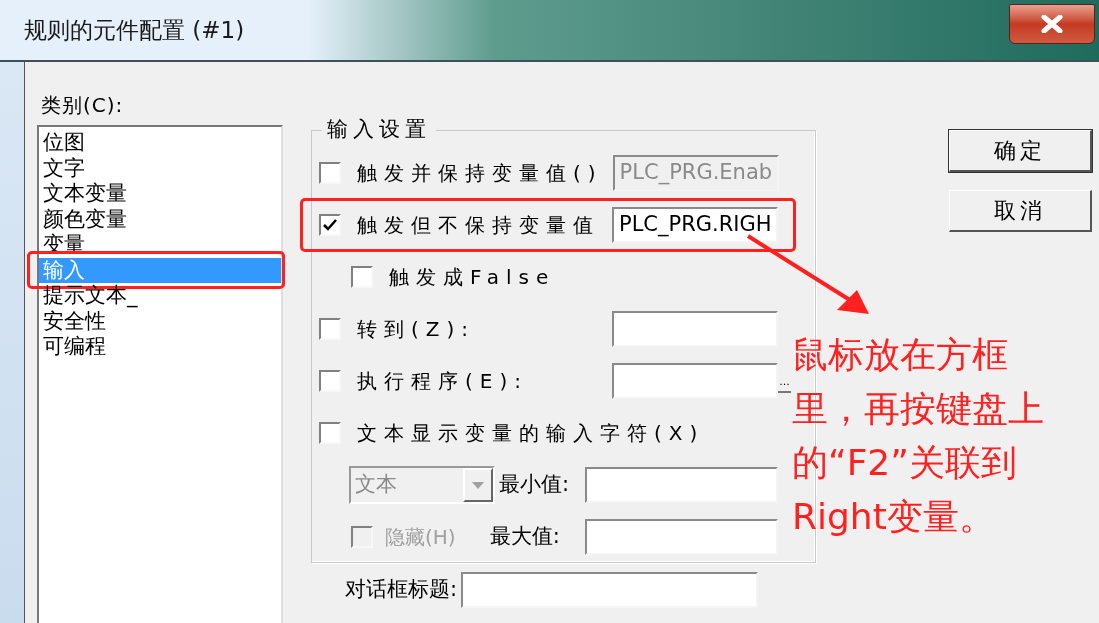 Image resolution: width=1099 pixels, height=623 pixels. What do you see at coordinates (420, 537) in the screenshot?
I see `checkbox-label: 隐藏(H)` at bounding box center [420, 537].